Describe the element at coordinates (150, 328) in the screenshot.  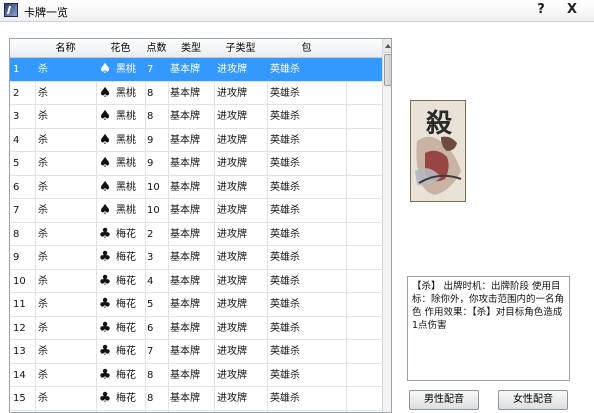
I see `card-number: 6` at that location.